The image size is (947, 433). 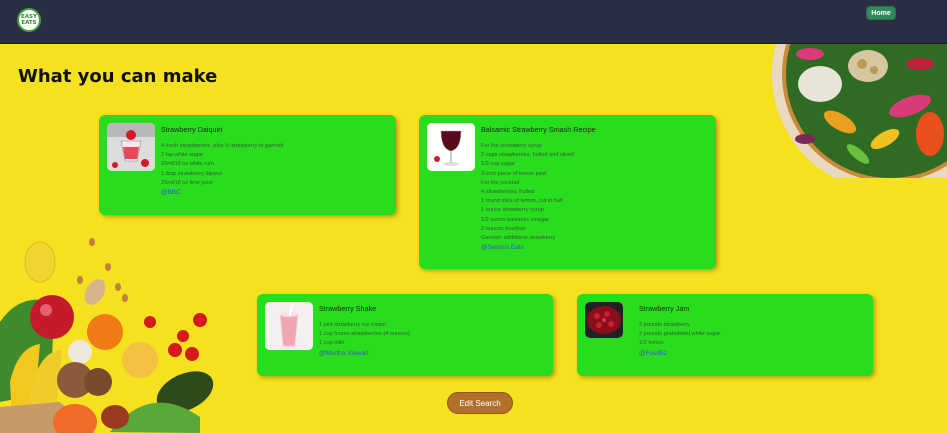 I want to click on produce-image, so click(x=120, y=332).